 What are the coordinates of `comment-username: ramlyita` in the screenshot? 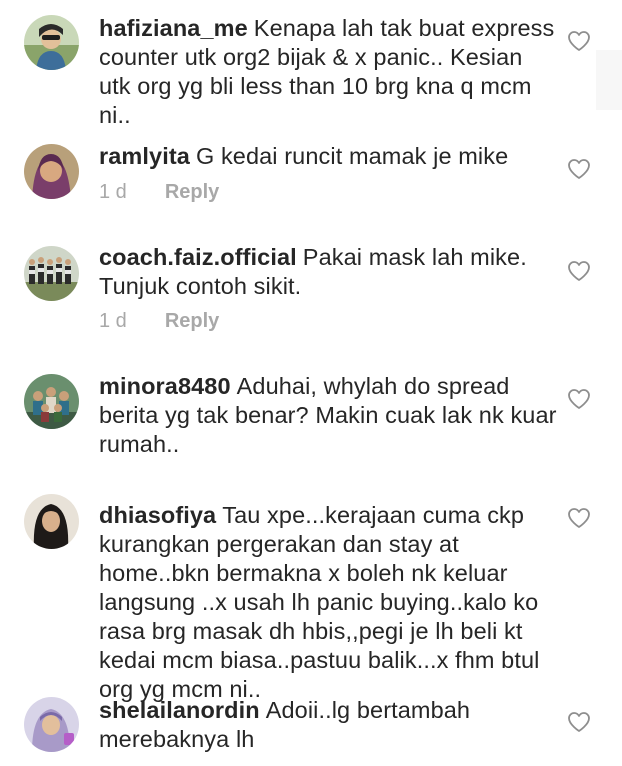 It's located at (144, 156).